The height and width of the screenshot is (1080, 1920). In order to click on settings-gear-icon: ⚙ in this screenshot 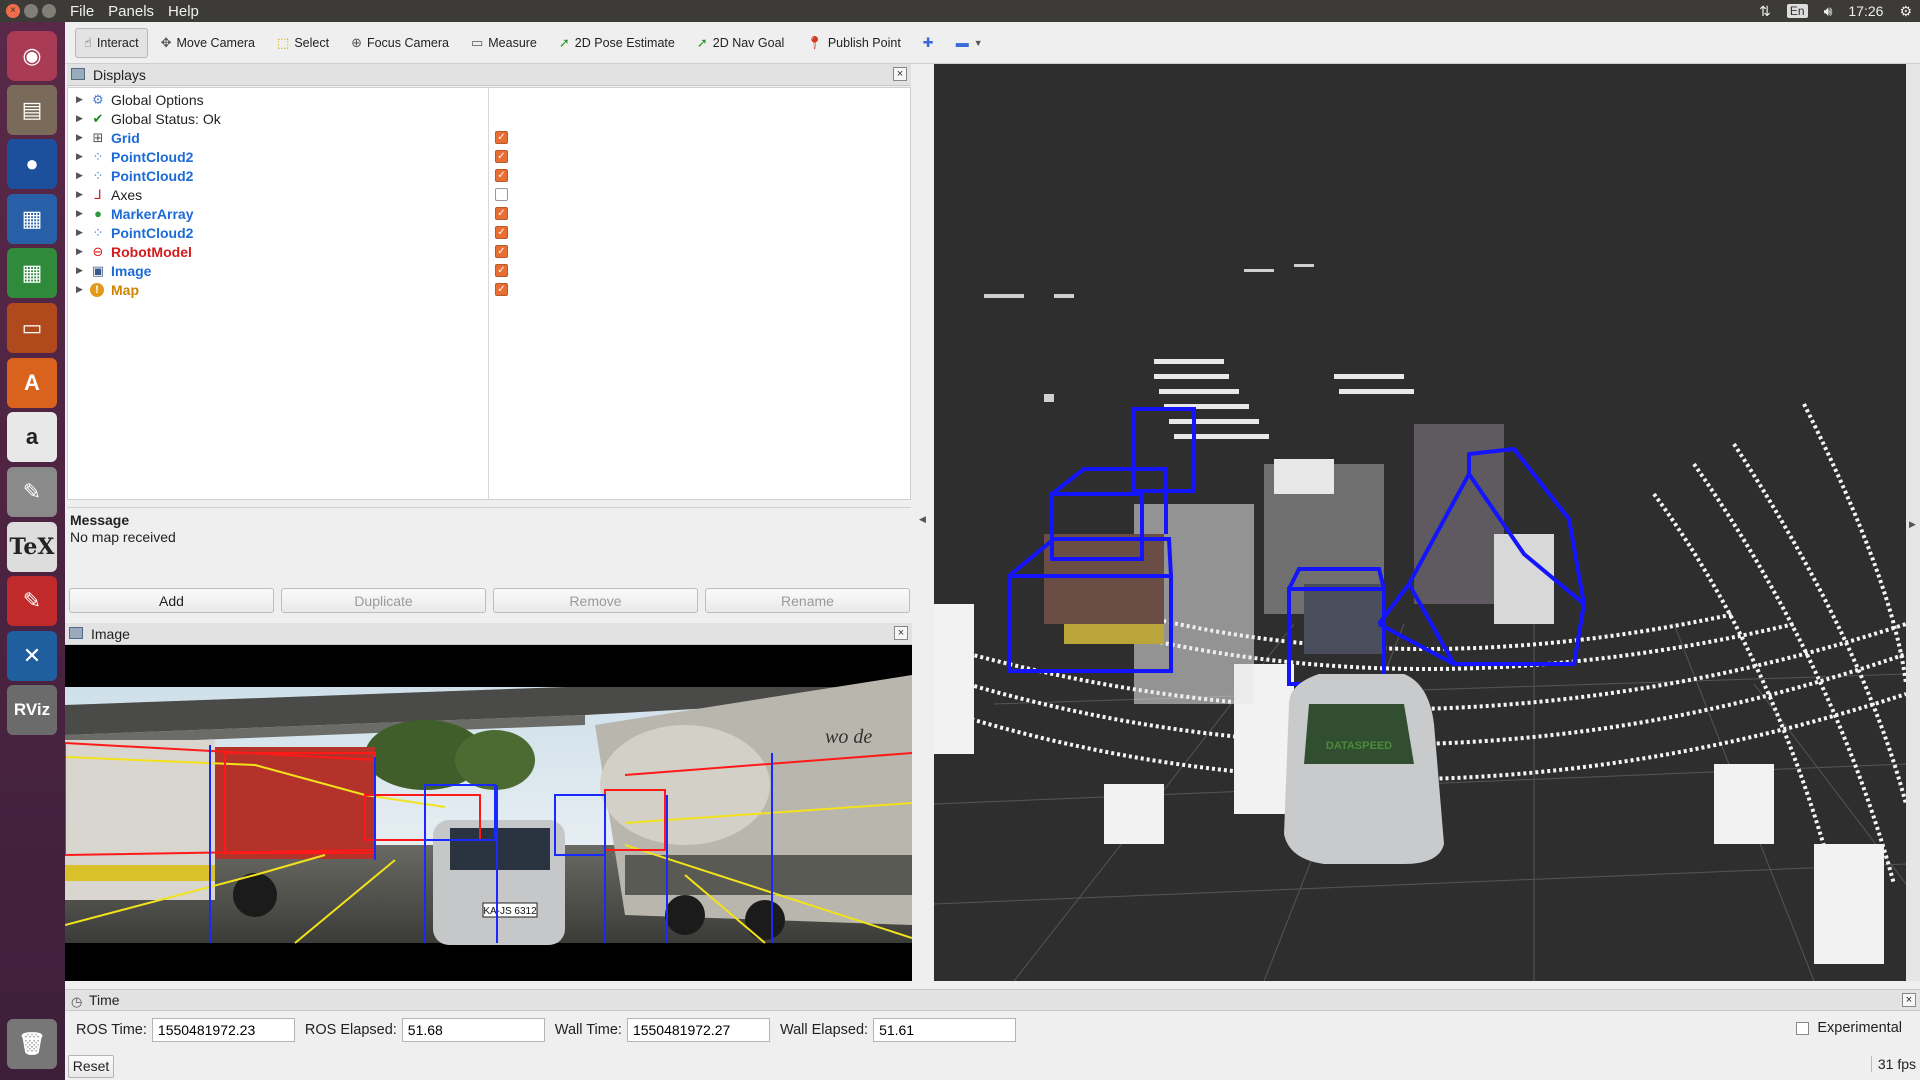, I will do `click(1905, 11)`.